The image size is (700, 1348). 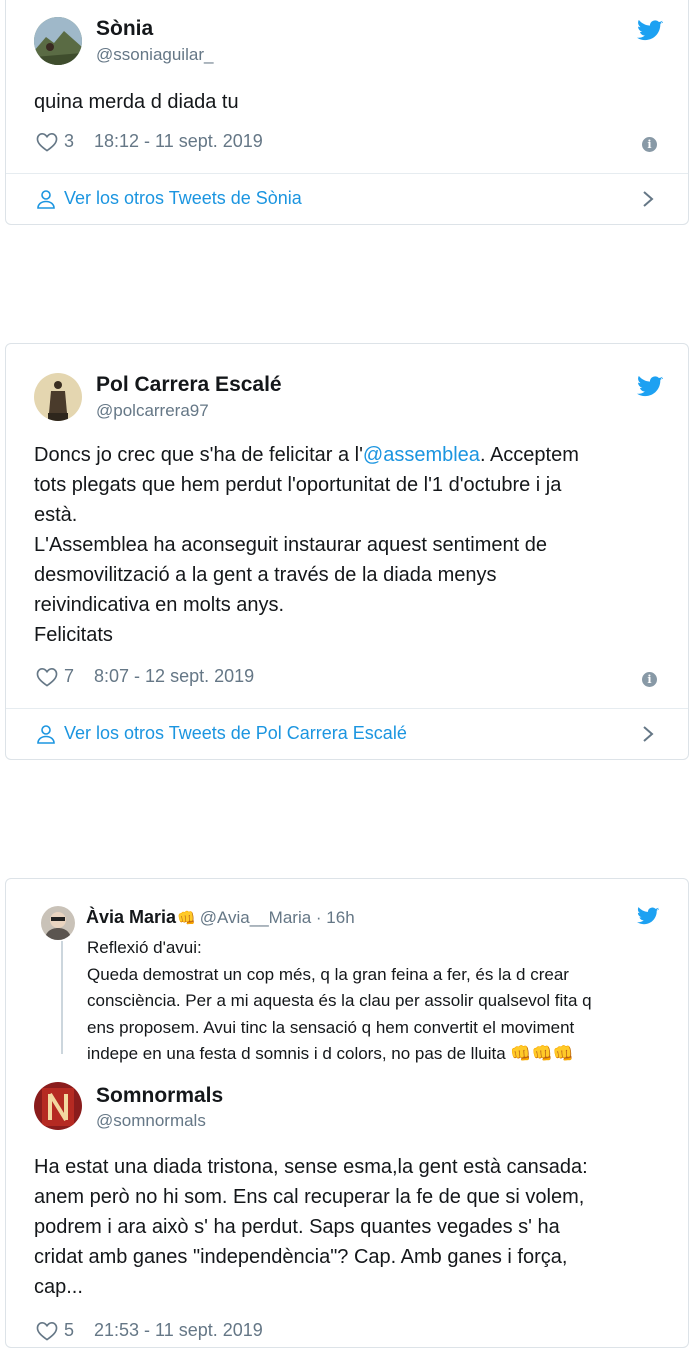 I want to click on quoted-header: Àvia Maria 👊 @Avia__Maria · 16h, so click(x=220, y=917).